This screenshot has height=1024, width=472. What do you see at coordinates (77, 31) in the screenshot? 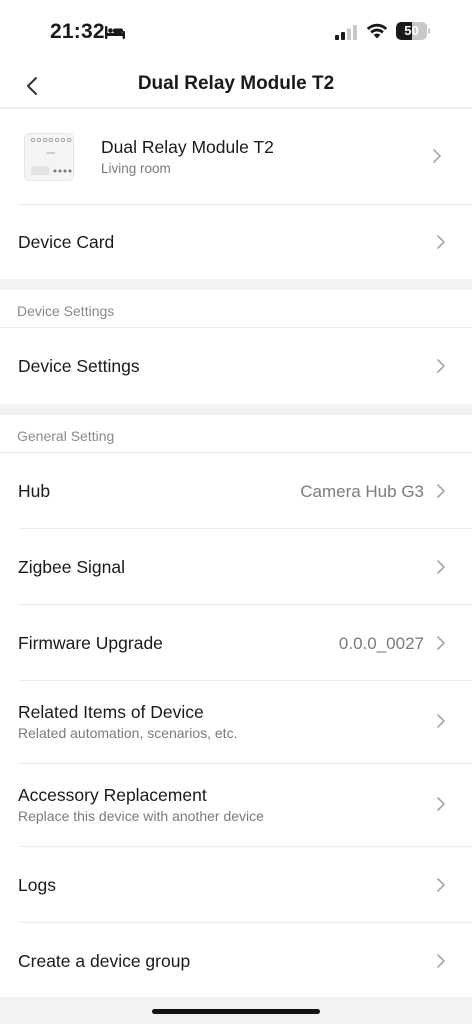
I see `status-time: 21:32` at bounding box center [77, 31].